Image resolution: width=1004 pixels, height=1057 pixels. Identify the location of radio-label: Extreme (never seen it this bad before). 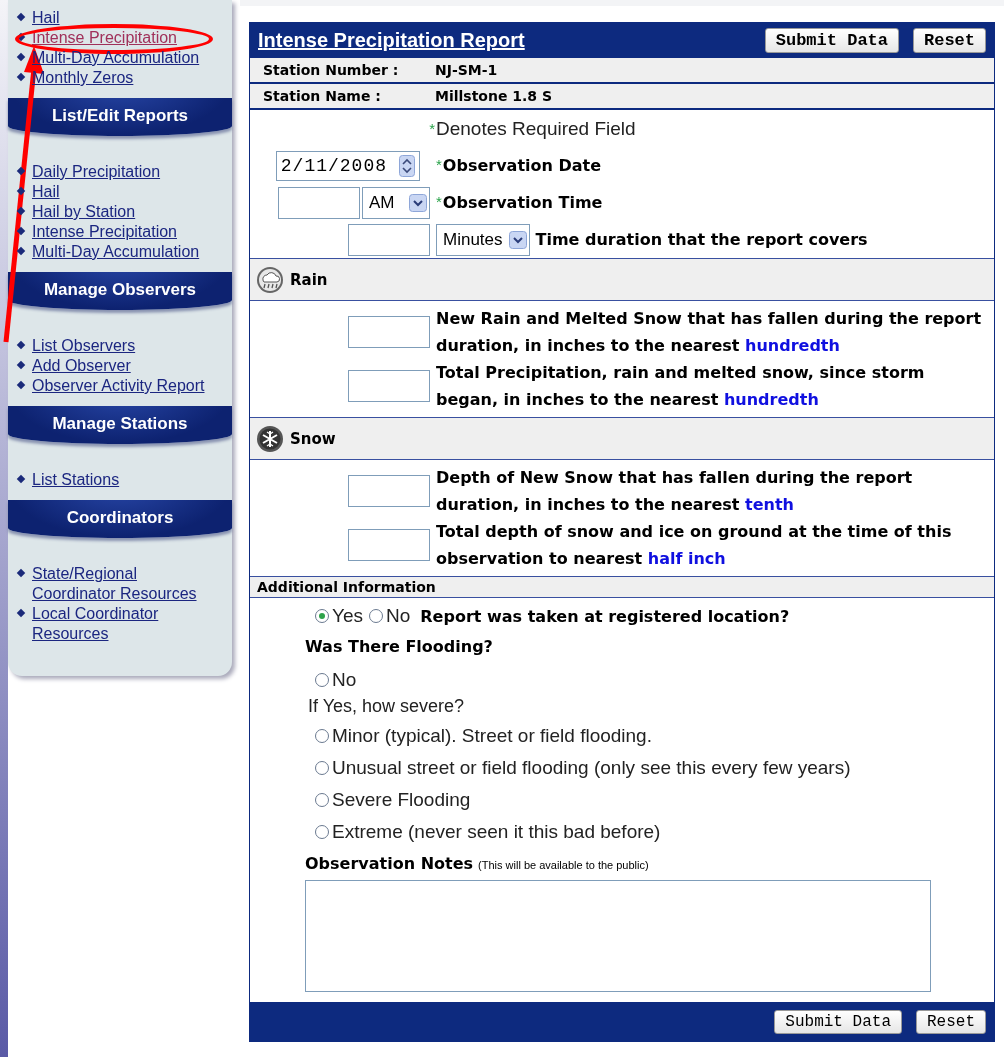
(496, 832).